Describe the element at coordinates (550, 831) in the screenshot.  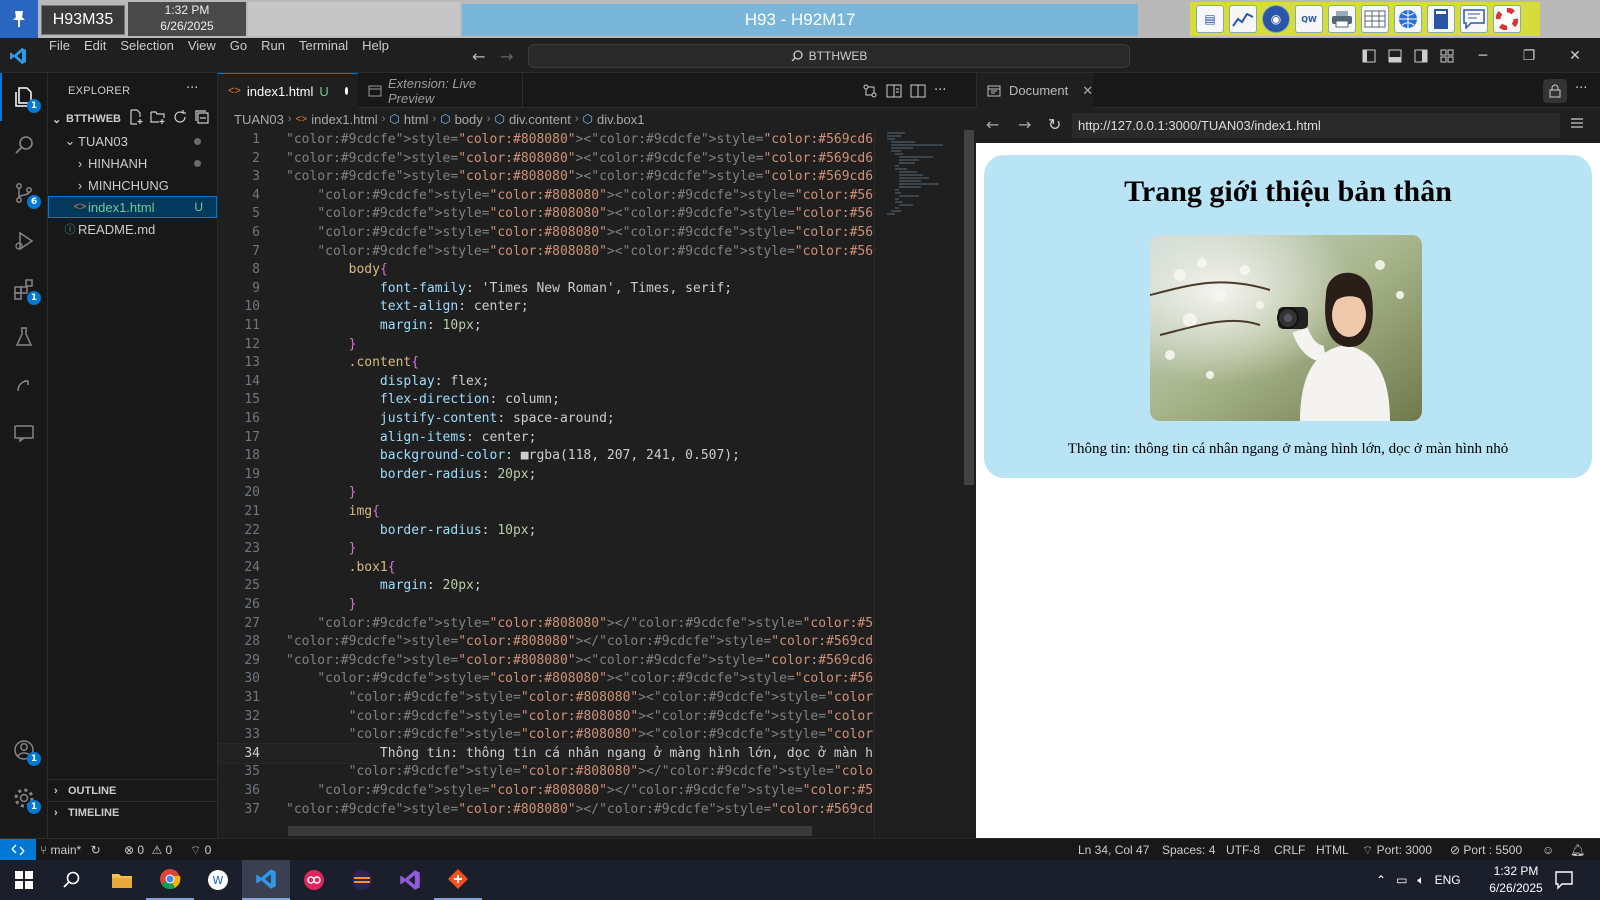
I see `horizontal-scrollbar` at that location.